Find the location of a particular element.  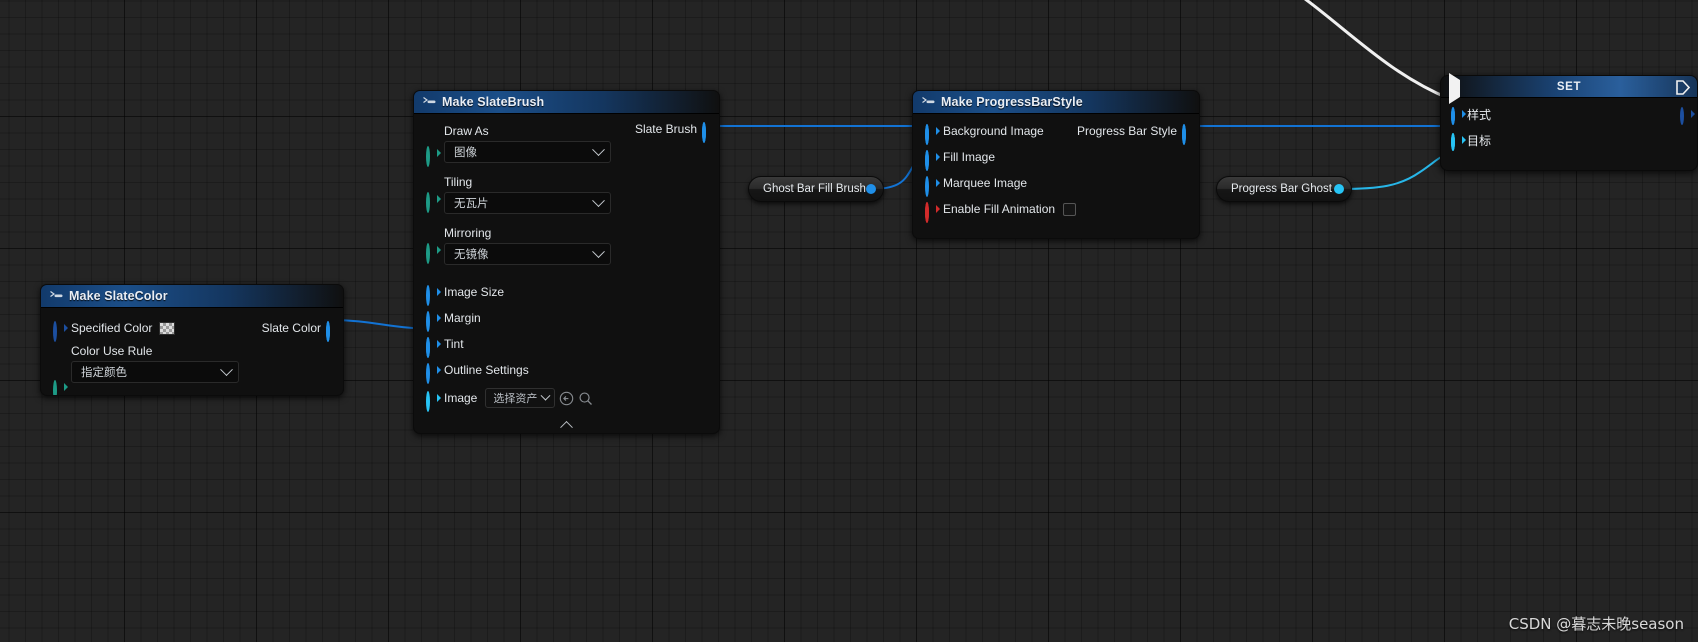

pin-label: 样式 is located at coordinates (1479, 114).